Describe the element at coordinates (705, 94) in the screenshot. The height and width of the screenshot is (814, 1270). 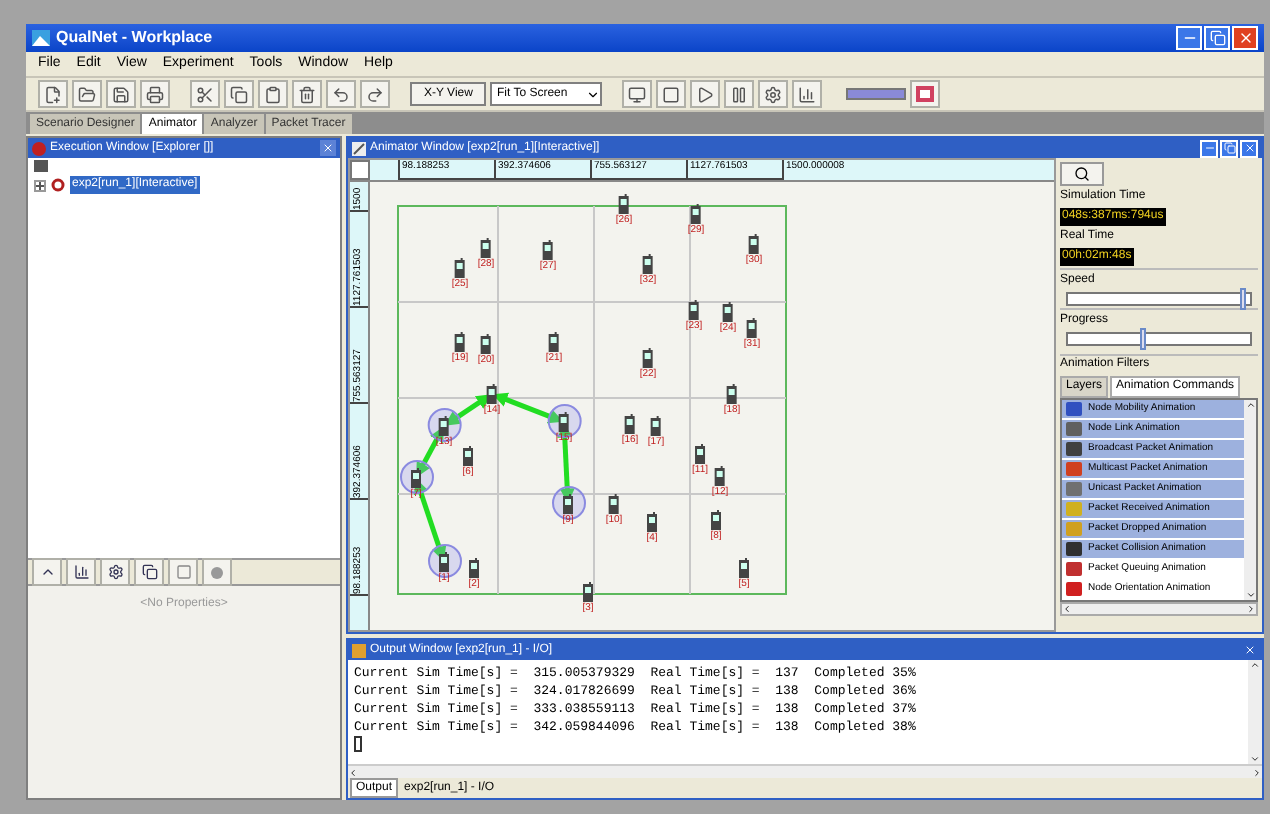
I see `play-icon` at that location.